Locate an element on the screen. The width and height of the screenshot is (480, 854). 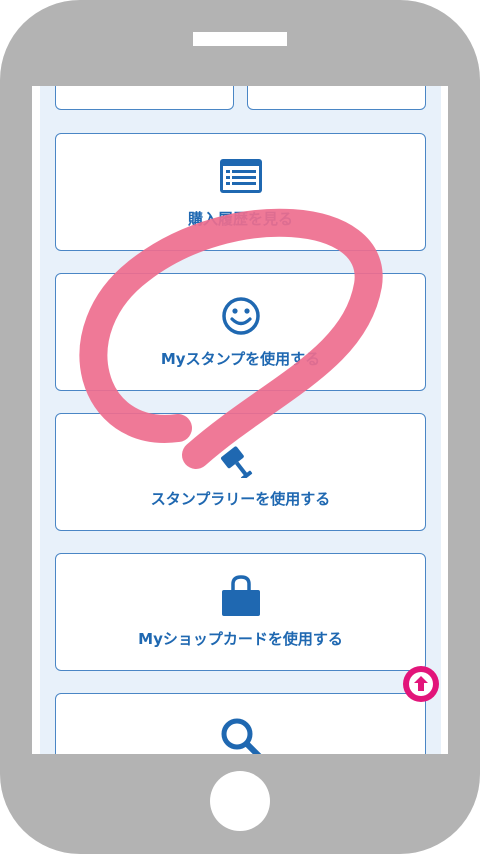
my-shop-card-label: Myショップカードを使用する is located at coordinates (240, 639).